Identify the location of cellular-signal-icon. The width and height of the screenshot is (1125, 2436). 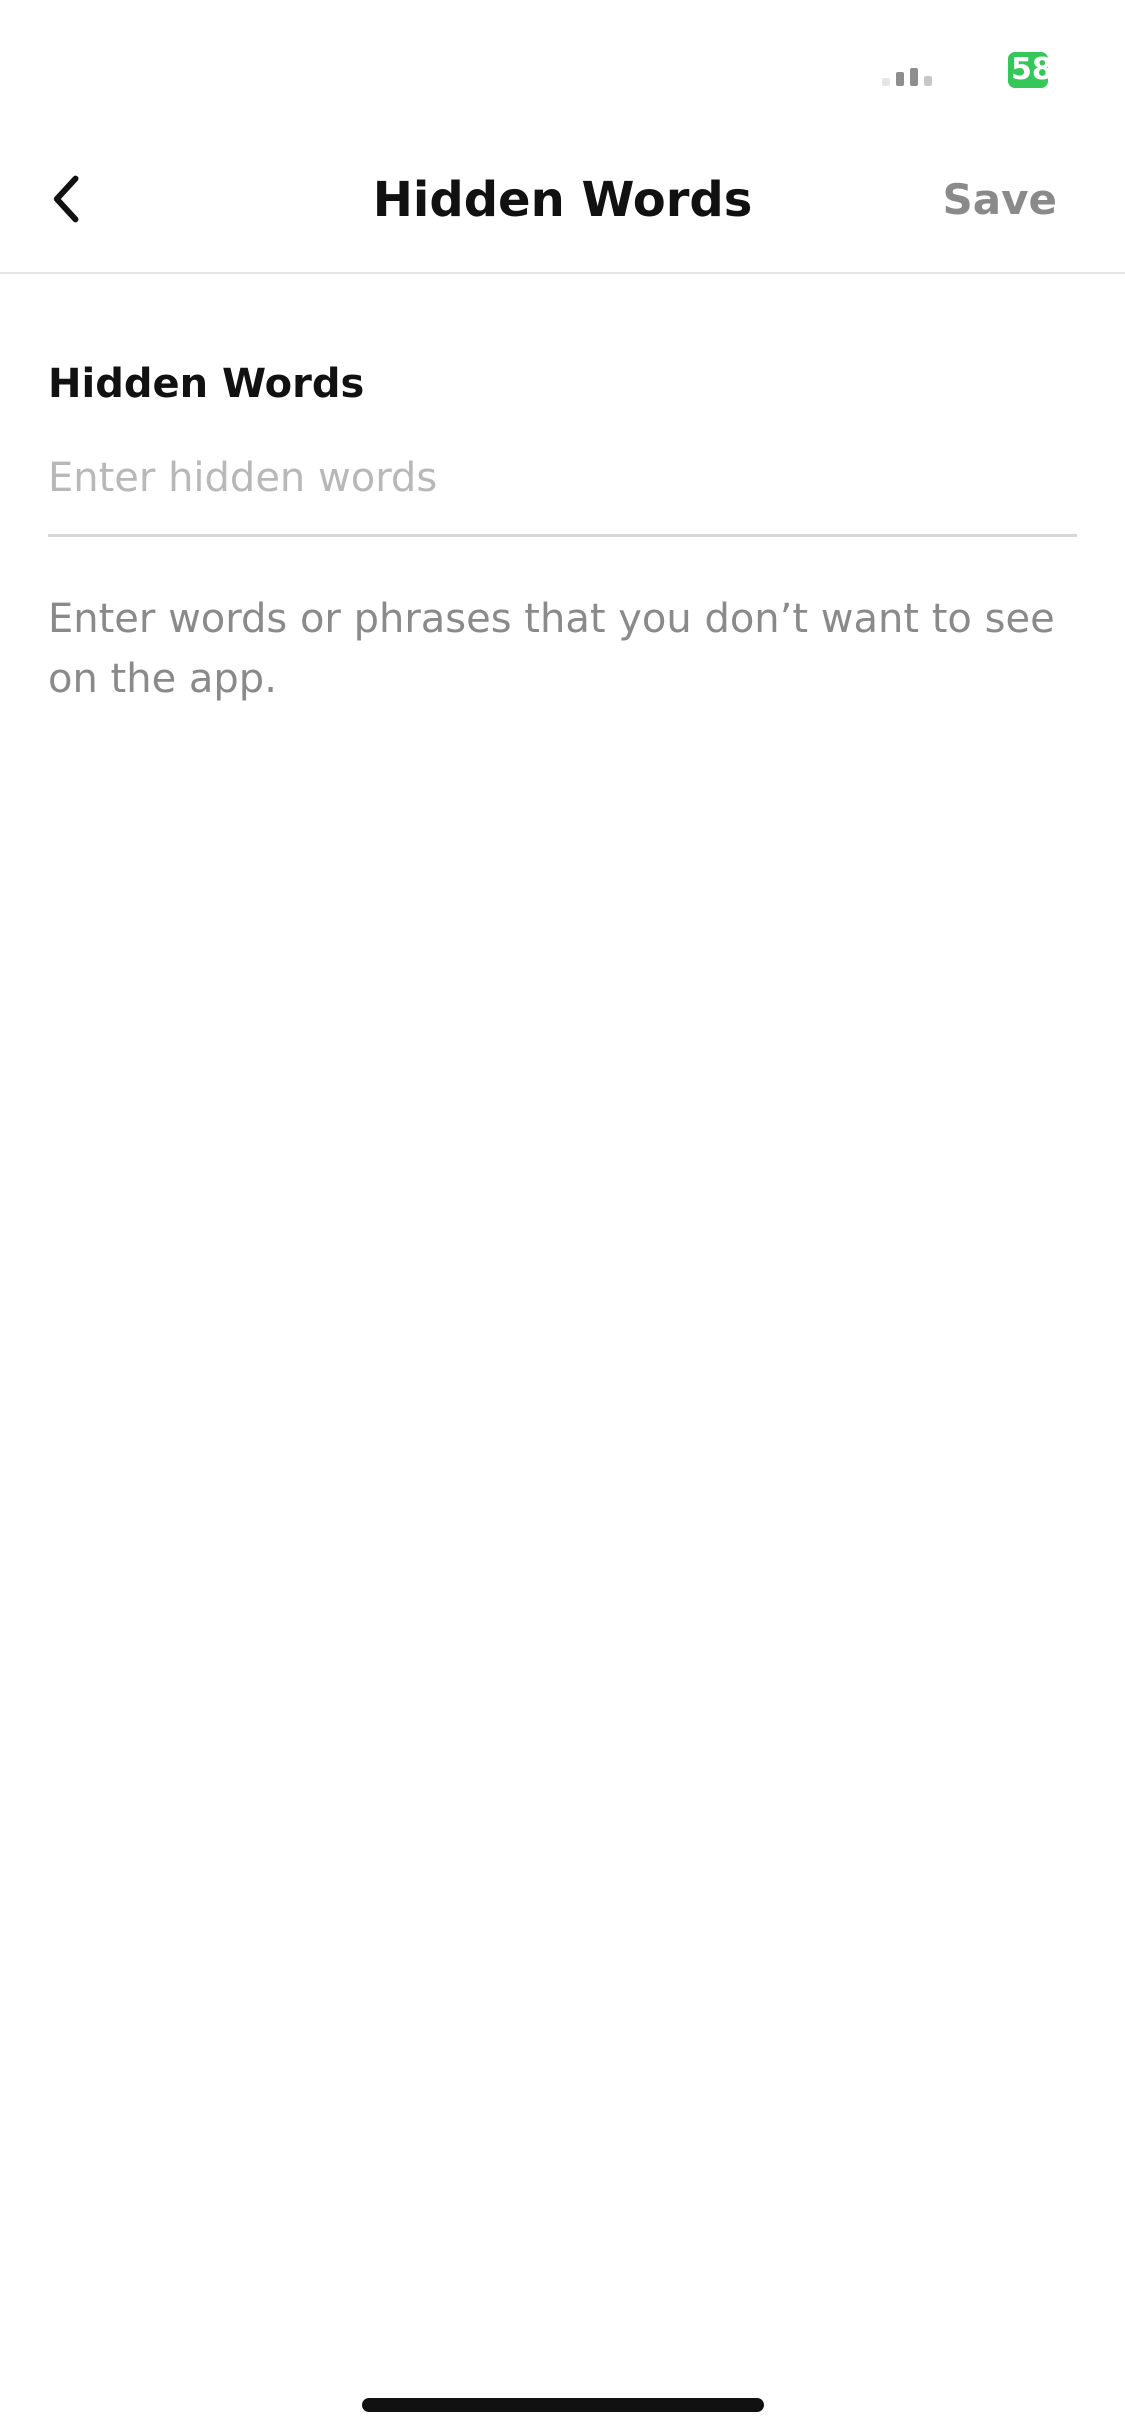
(907, 77).